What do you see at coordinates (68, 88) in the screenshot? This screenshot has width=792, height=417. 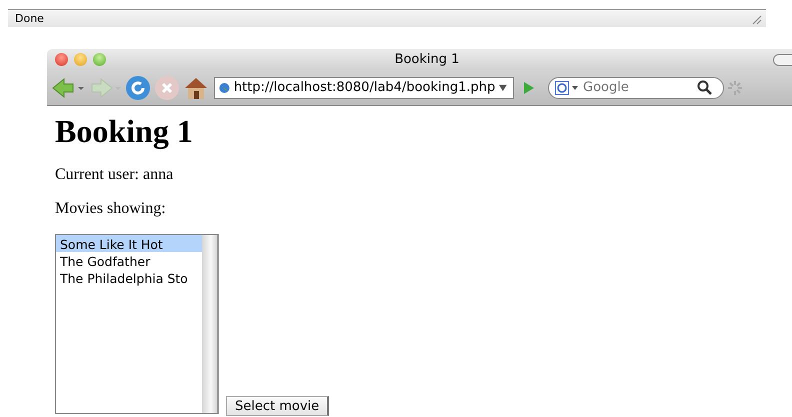 I see `back-arrow-icon` at bounding box center [68, 88].